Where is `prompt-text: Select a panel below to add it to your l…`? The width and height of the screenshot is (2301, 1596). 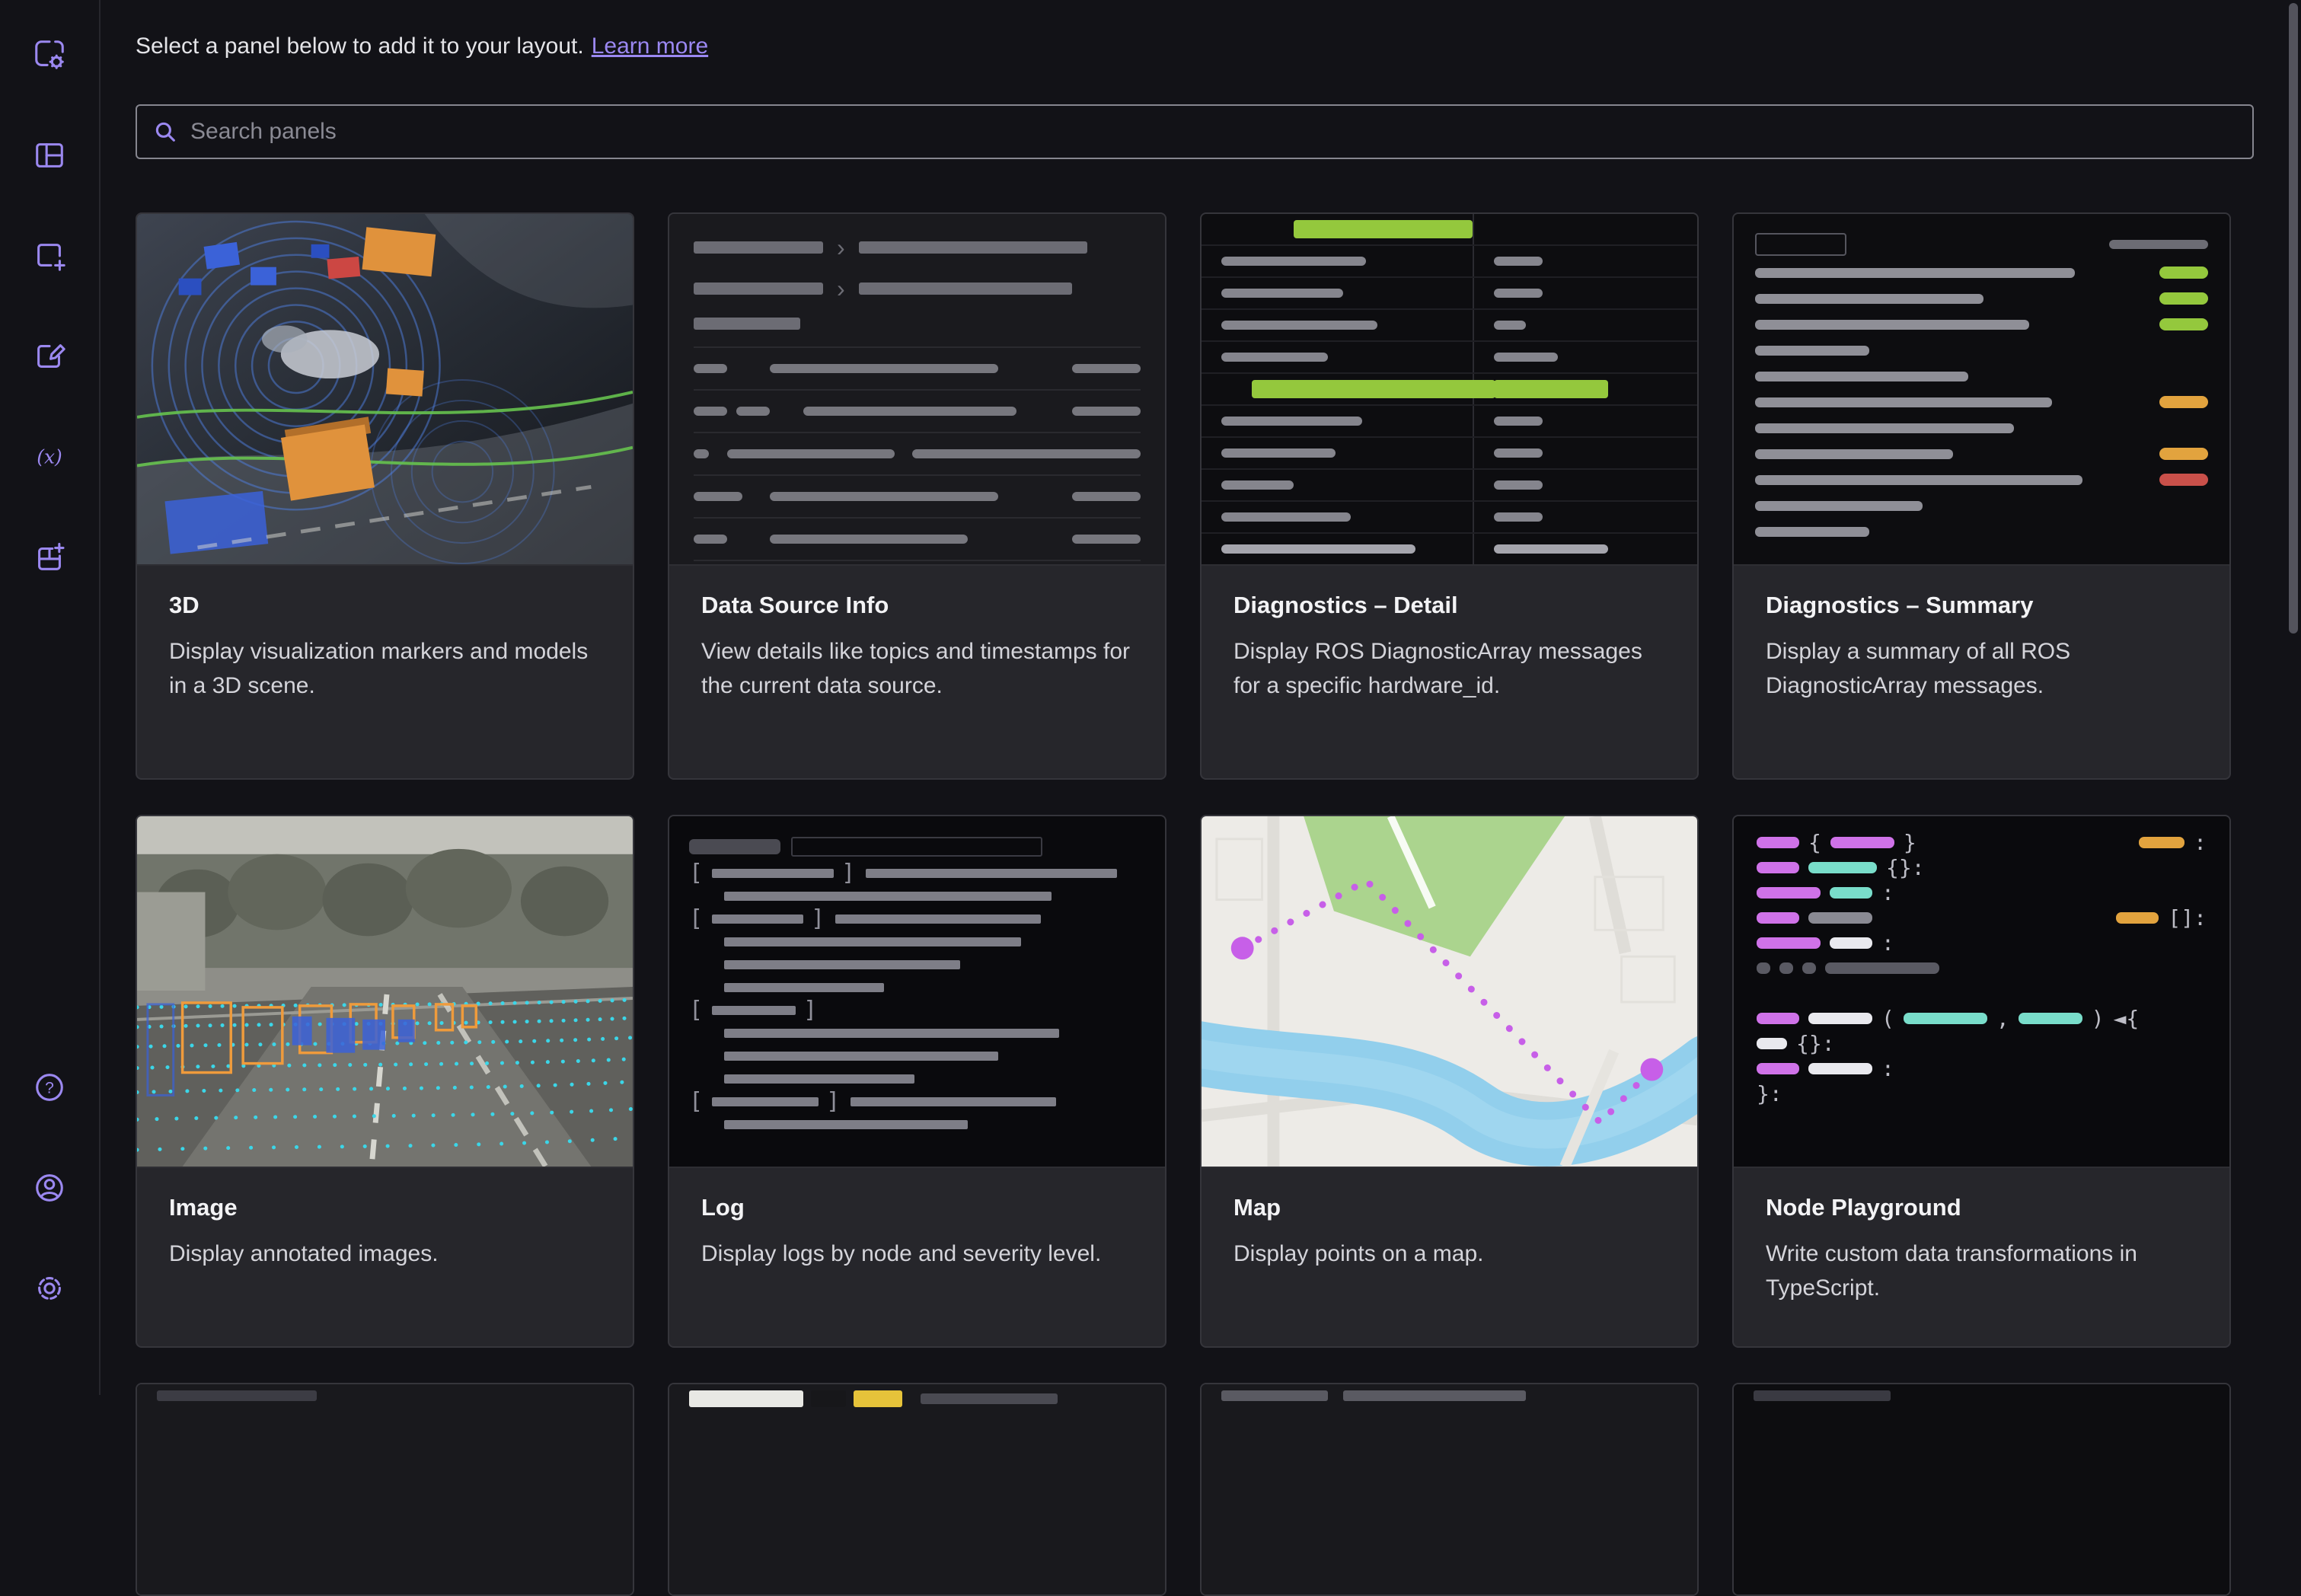 prompt-text: Select a panel below to add it to your l… is located at coordinates (360, 46).